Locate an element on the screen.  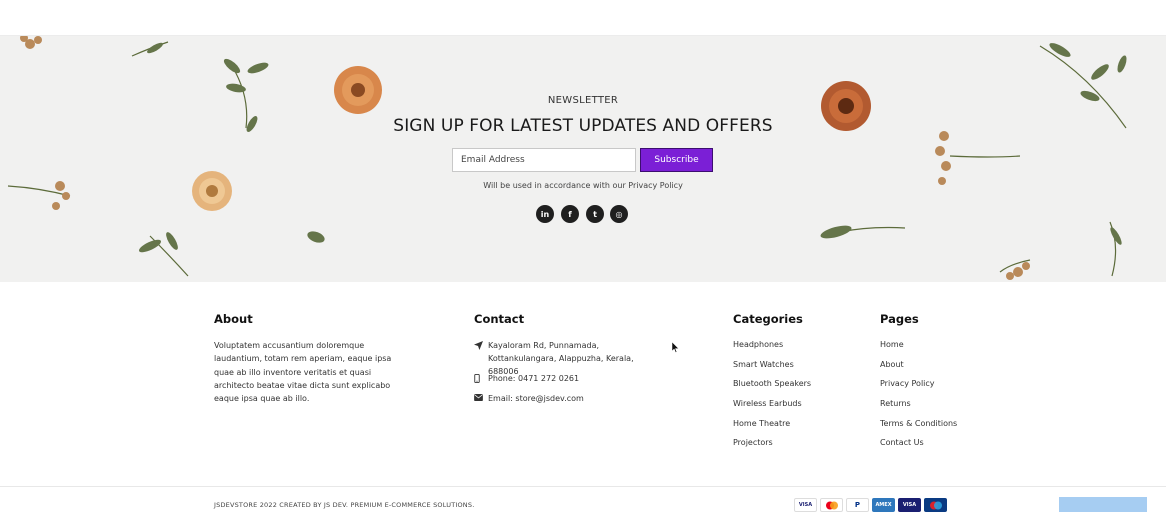
maestro-icon is located at coordinates (935, 505).